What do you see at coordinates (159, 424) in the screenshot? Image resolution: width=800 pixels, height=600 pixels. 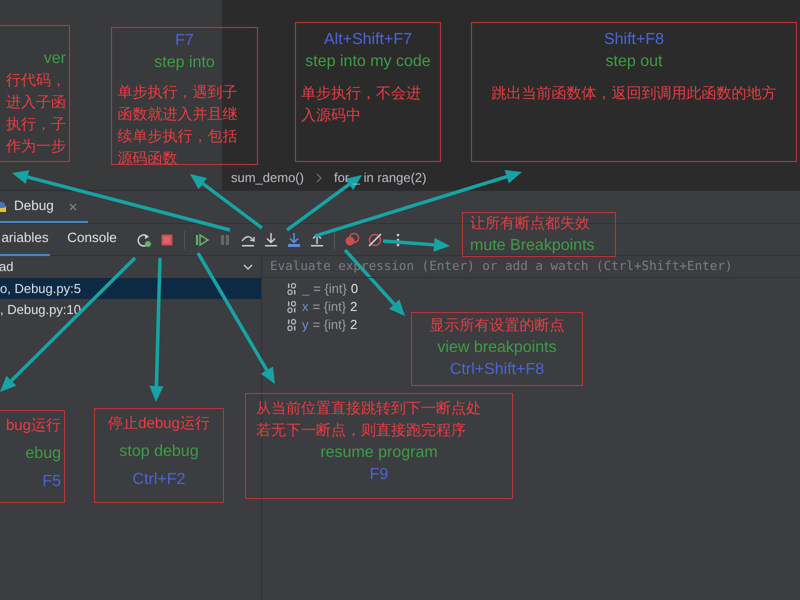 I see `annotation-text: 停止debug运行` at bounding box center [159, 424].